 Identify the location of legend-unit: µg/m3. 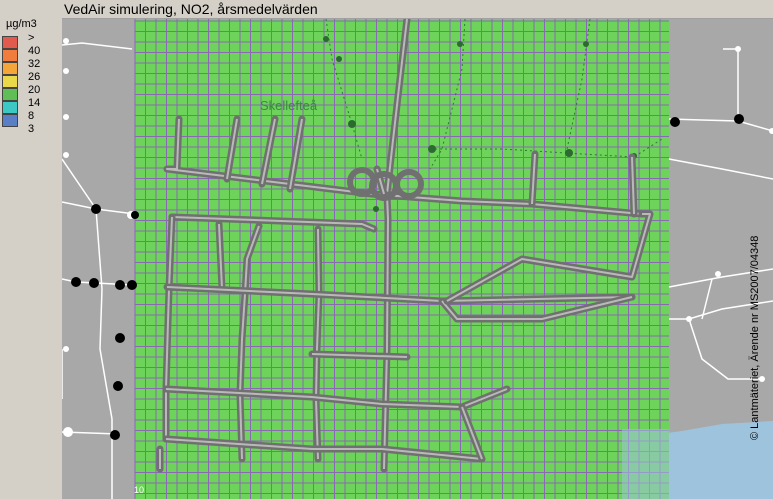
(21, 24).